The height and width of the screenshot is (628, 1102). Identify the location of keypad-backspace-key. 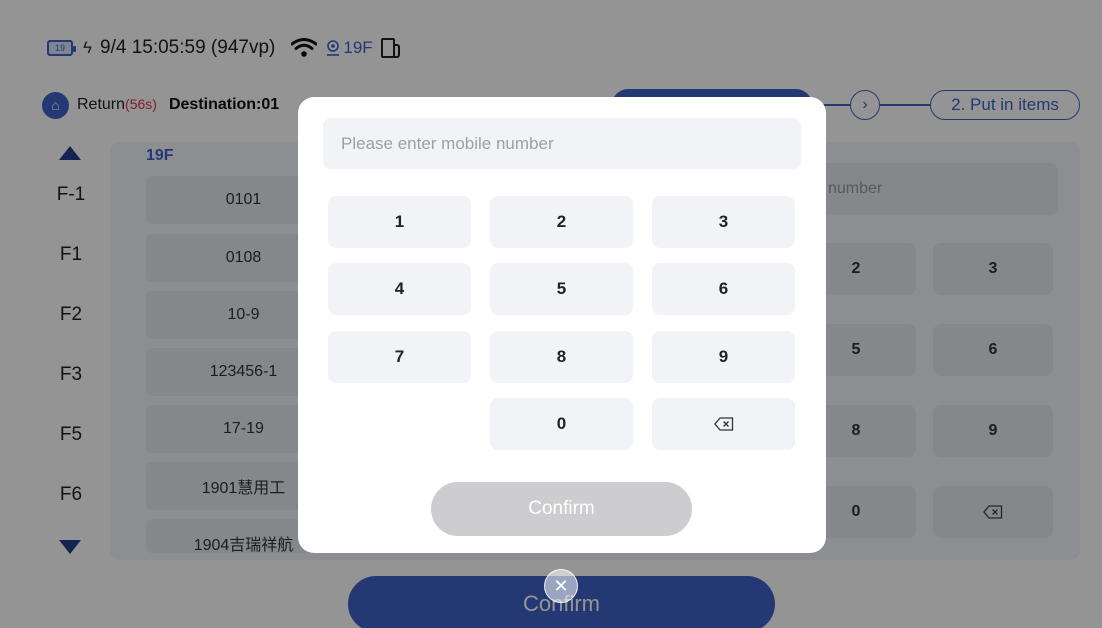
(723, 424).